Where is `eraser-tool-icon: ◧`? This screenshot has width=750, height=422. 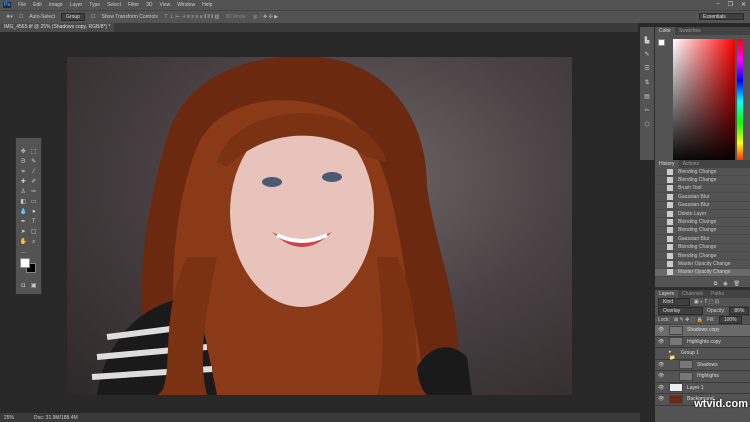
eraser-tool-icon: ◧ is located at coordinates (23, 202).